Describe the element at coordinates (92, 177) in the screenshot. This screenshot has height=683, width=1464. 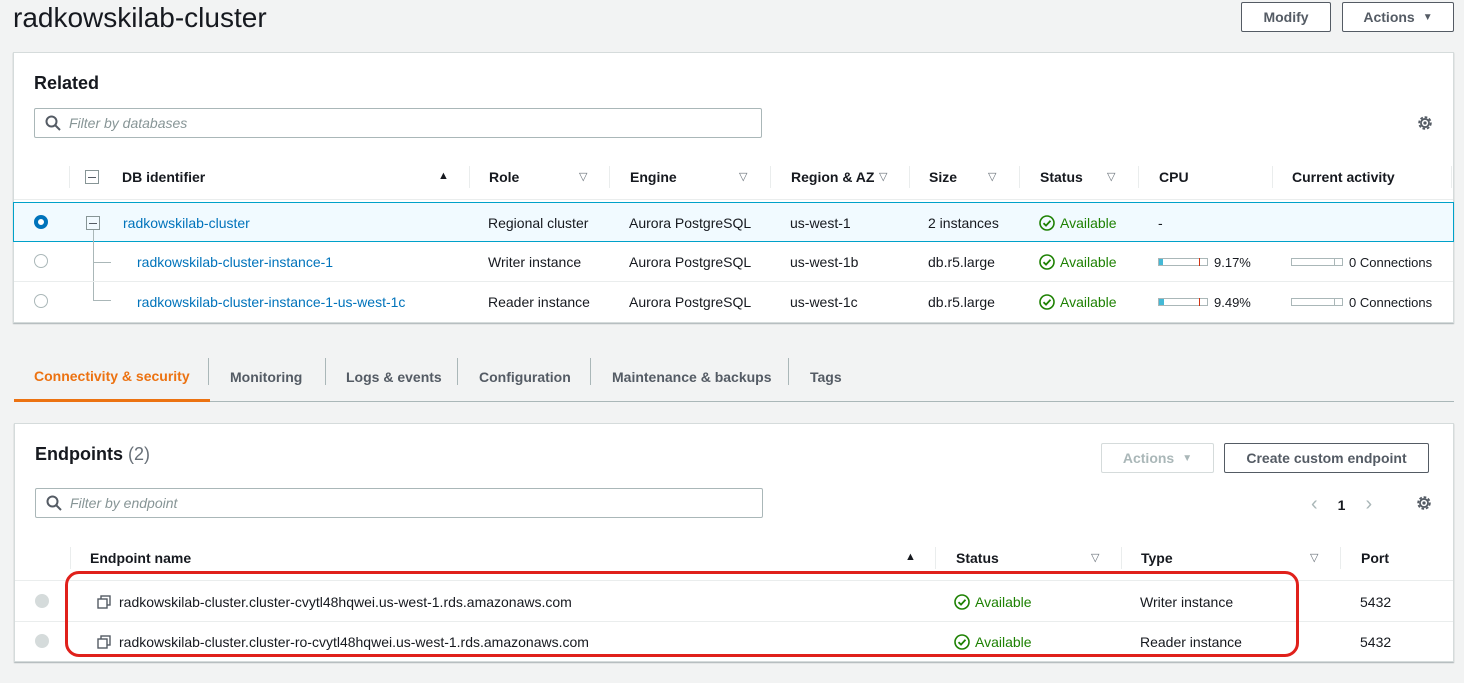
I see `collapse-all-icon` at that location.